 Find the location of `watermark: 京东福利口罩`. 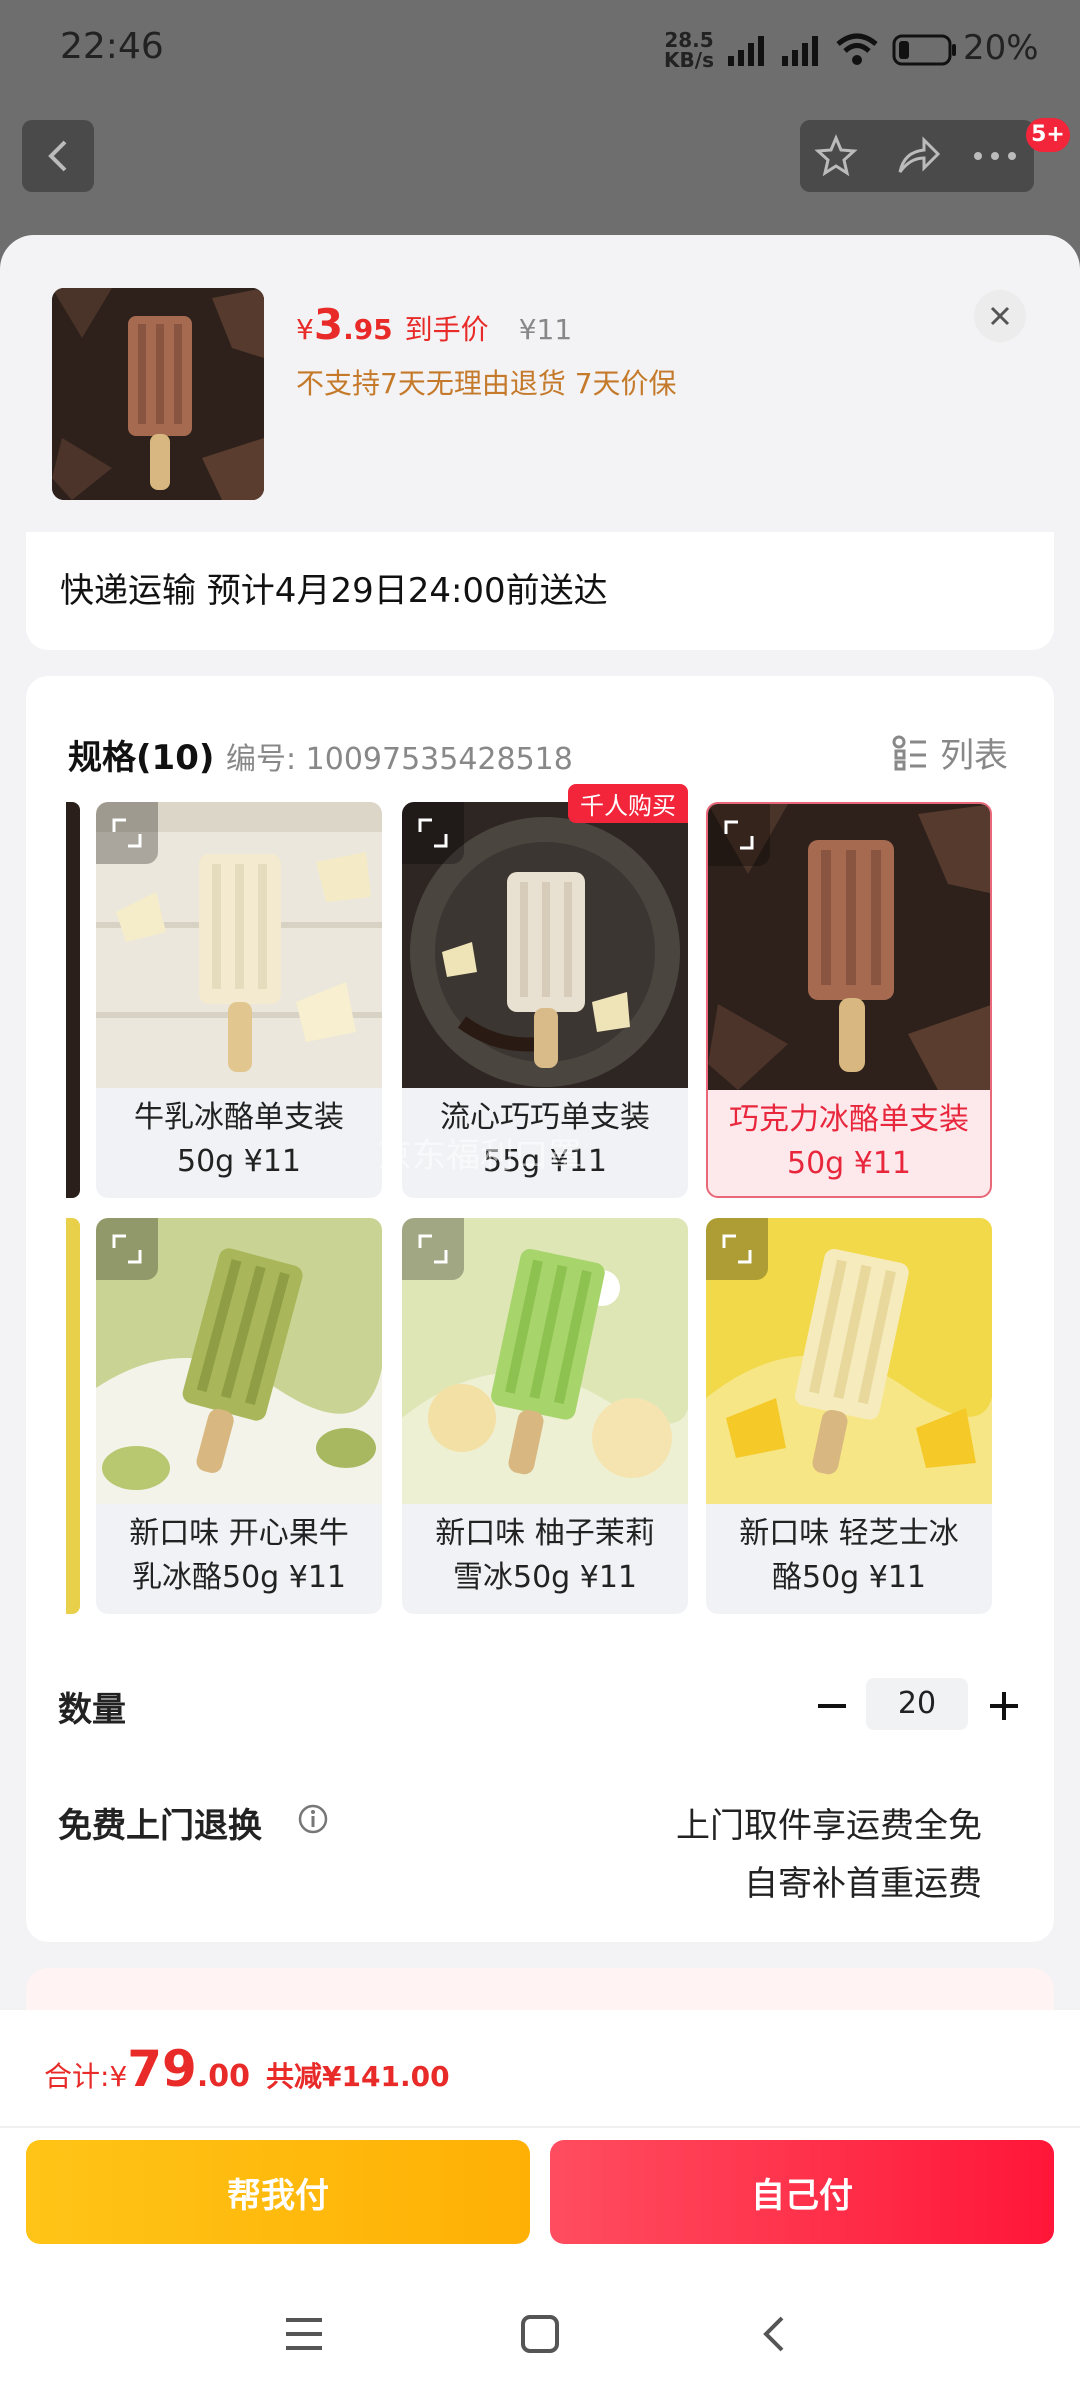

watermark: 京东福利口罩 is located at coordinates (480, 1156).